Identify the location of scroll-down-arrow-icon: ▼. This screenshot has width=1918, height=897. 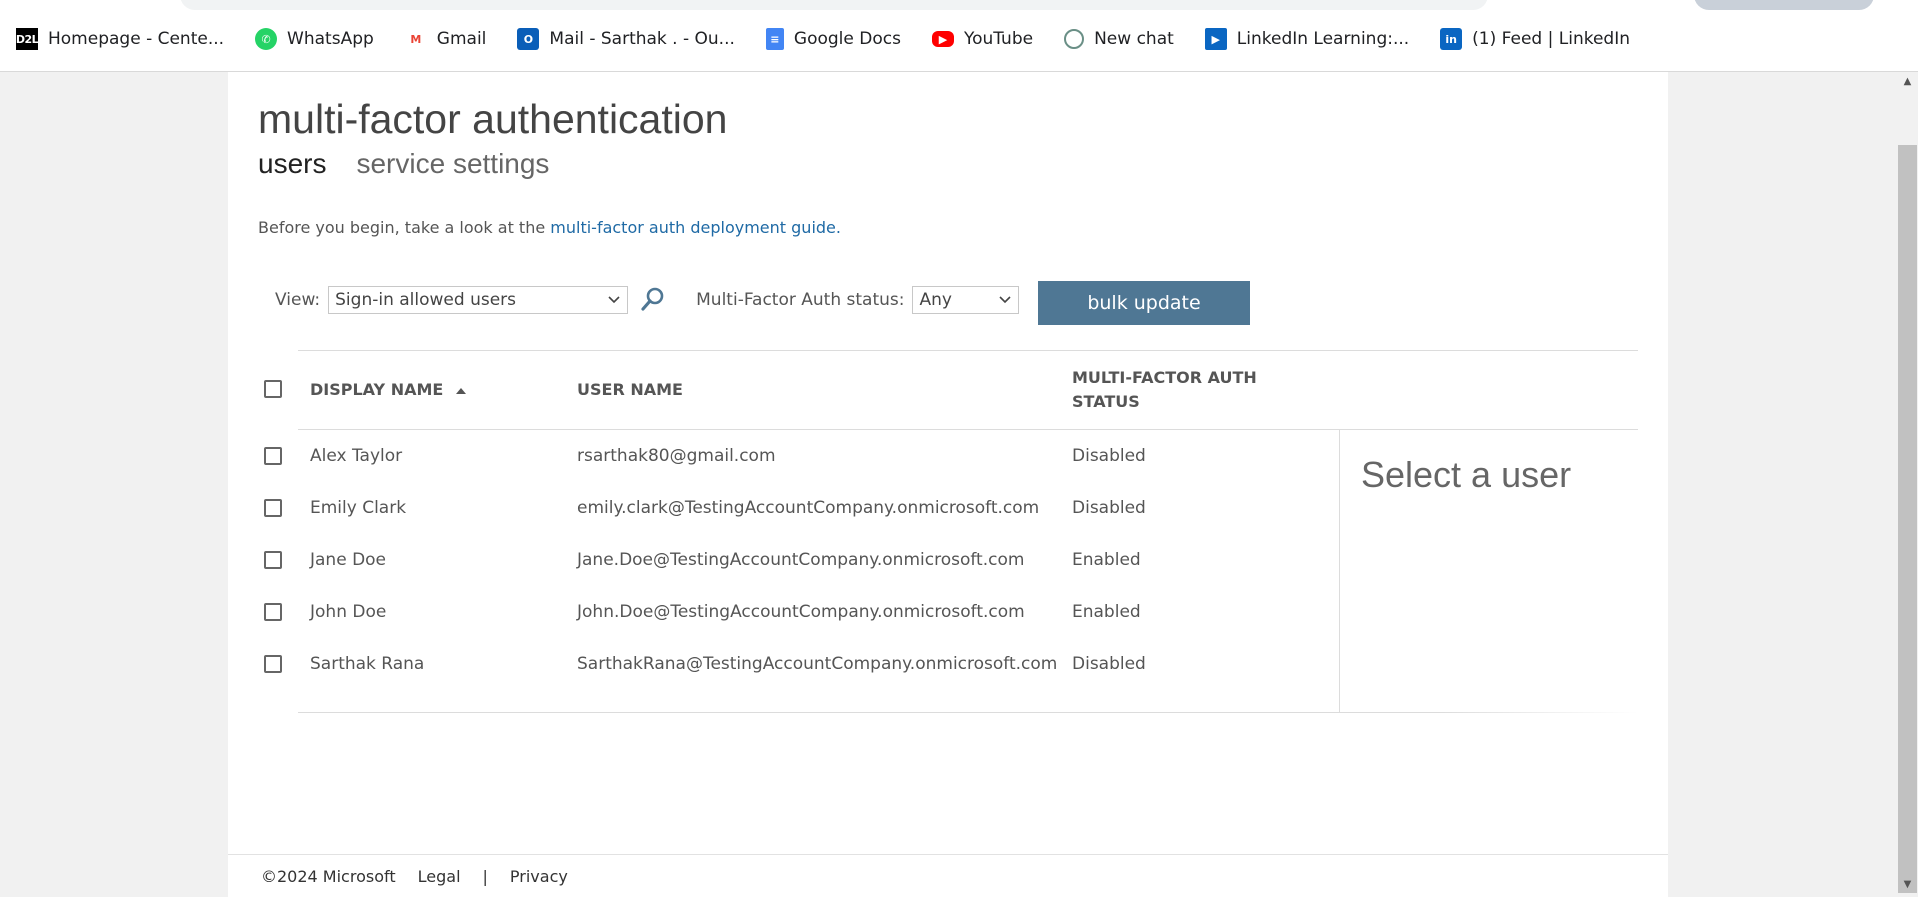
(1907, 887).